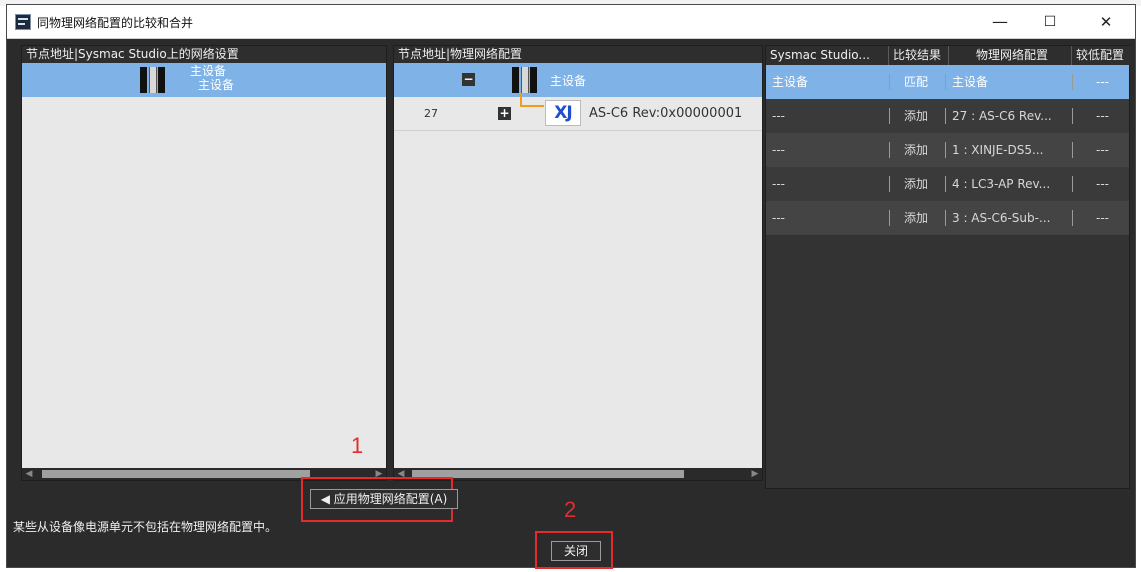 Image resolution: width=1141 pixels, height=572 pixels. Describe the element at coordinates (563, 113) in the screenshot. I see `xj-logo-icon: XJ` at that location.